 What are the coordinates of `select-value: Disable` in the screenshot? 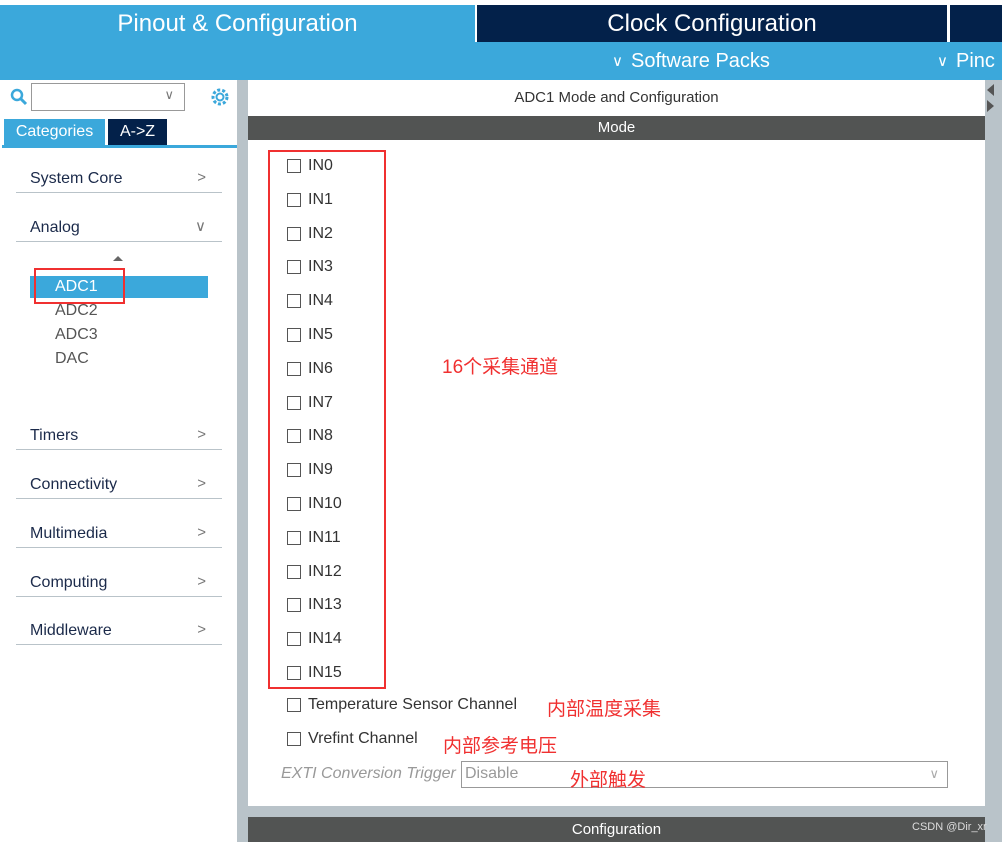 It's located at (492, 773).